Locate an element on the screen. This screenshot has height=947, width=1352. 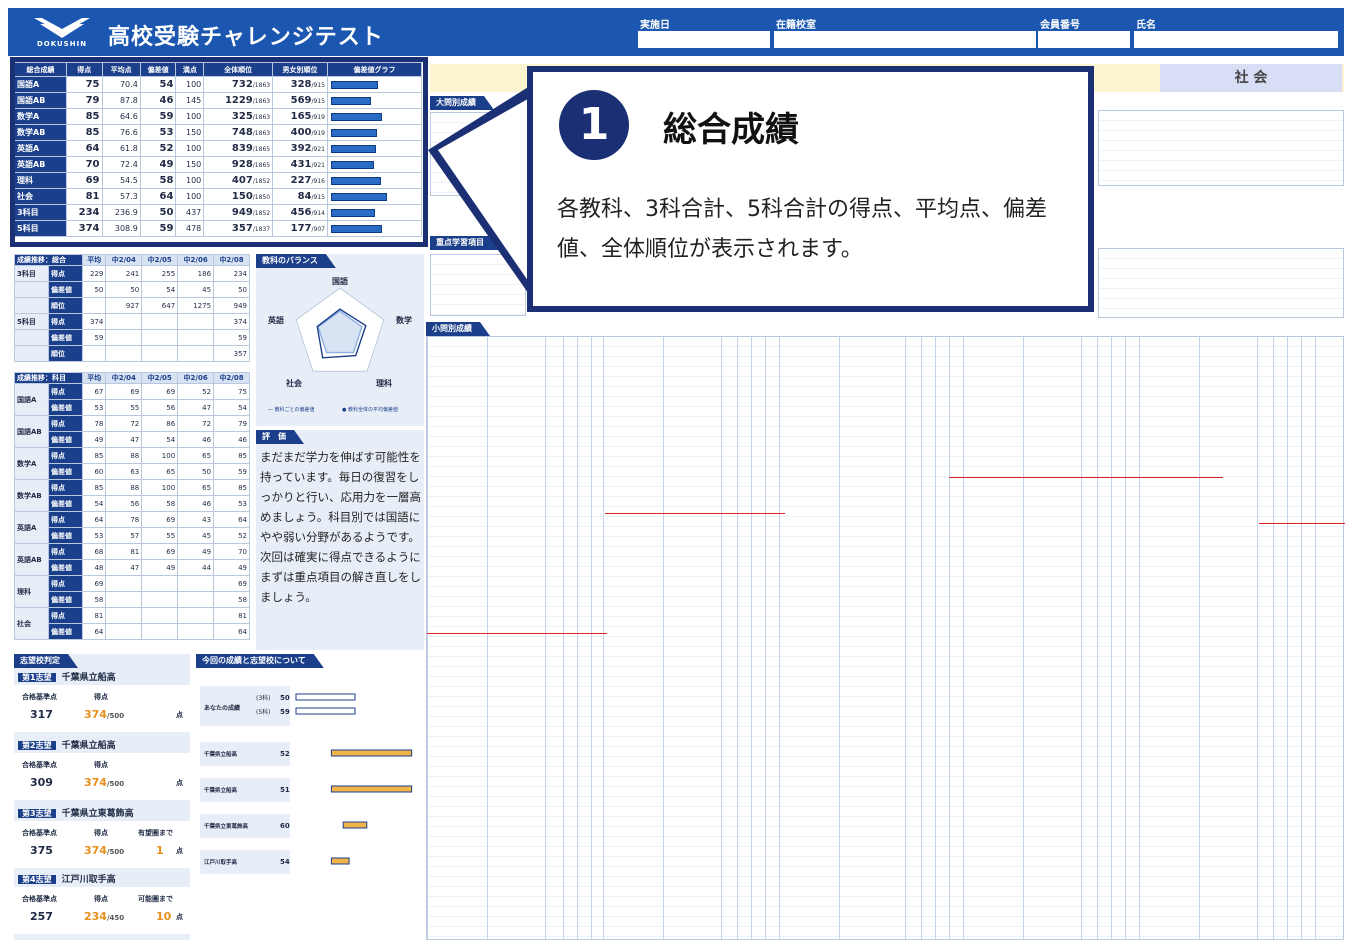
trend-value: 70 is located at coordinates (231, 551).